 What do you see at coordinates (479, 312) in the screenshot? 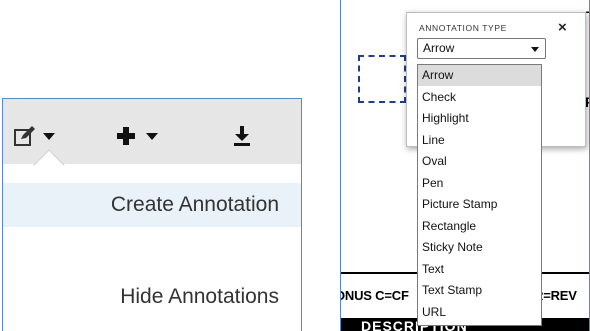
I see `option-url: URL` at bounding box center [479, 312].